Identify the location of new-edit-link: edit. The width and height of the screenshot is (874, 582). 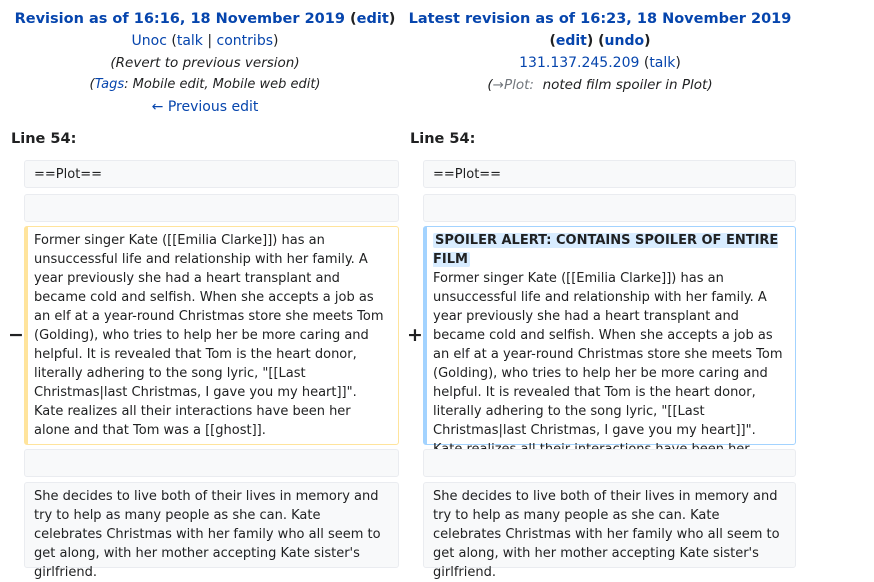
(571, 41).